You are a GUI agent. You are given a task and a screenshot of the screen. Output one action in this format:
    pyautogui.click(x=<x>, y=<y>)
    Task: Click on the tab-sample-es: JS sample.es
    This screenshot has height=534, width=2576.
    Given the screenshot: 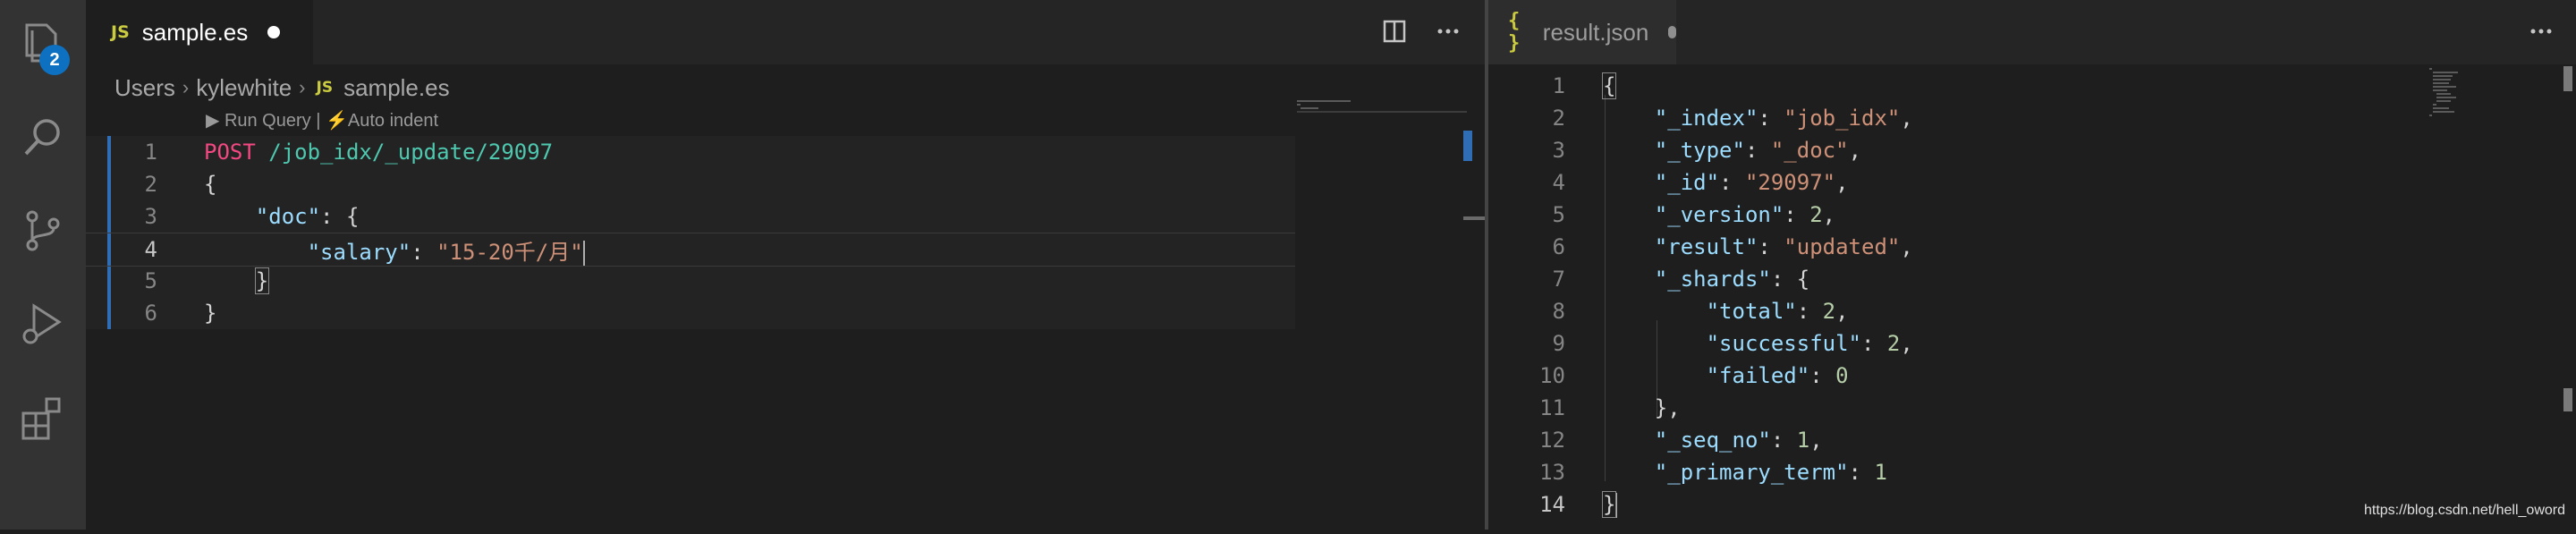 What is the action you would take?
    pyautogui.click(x=199, y=32)
    